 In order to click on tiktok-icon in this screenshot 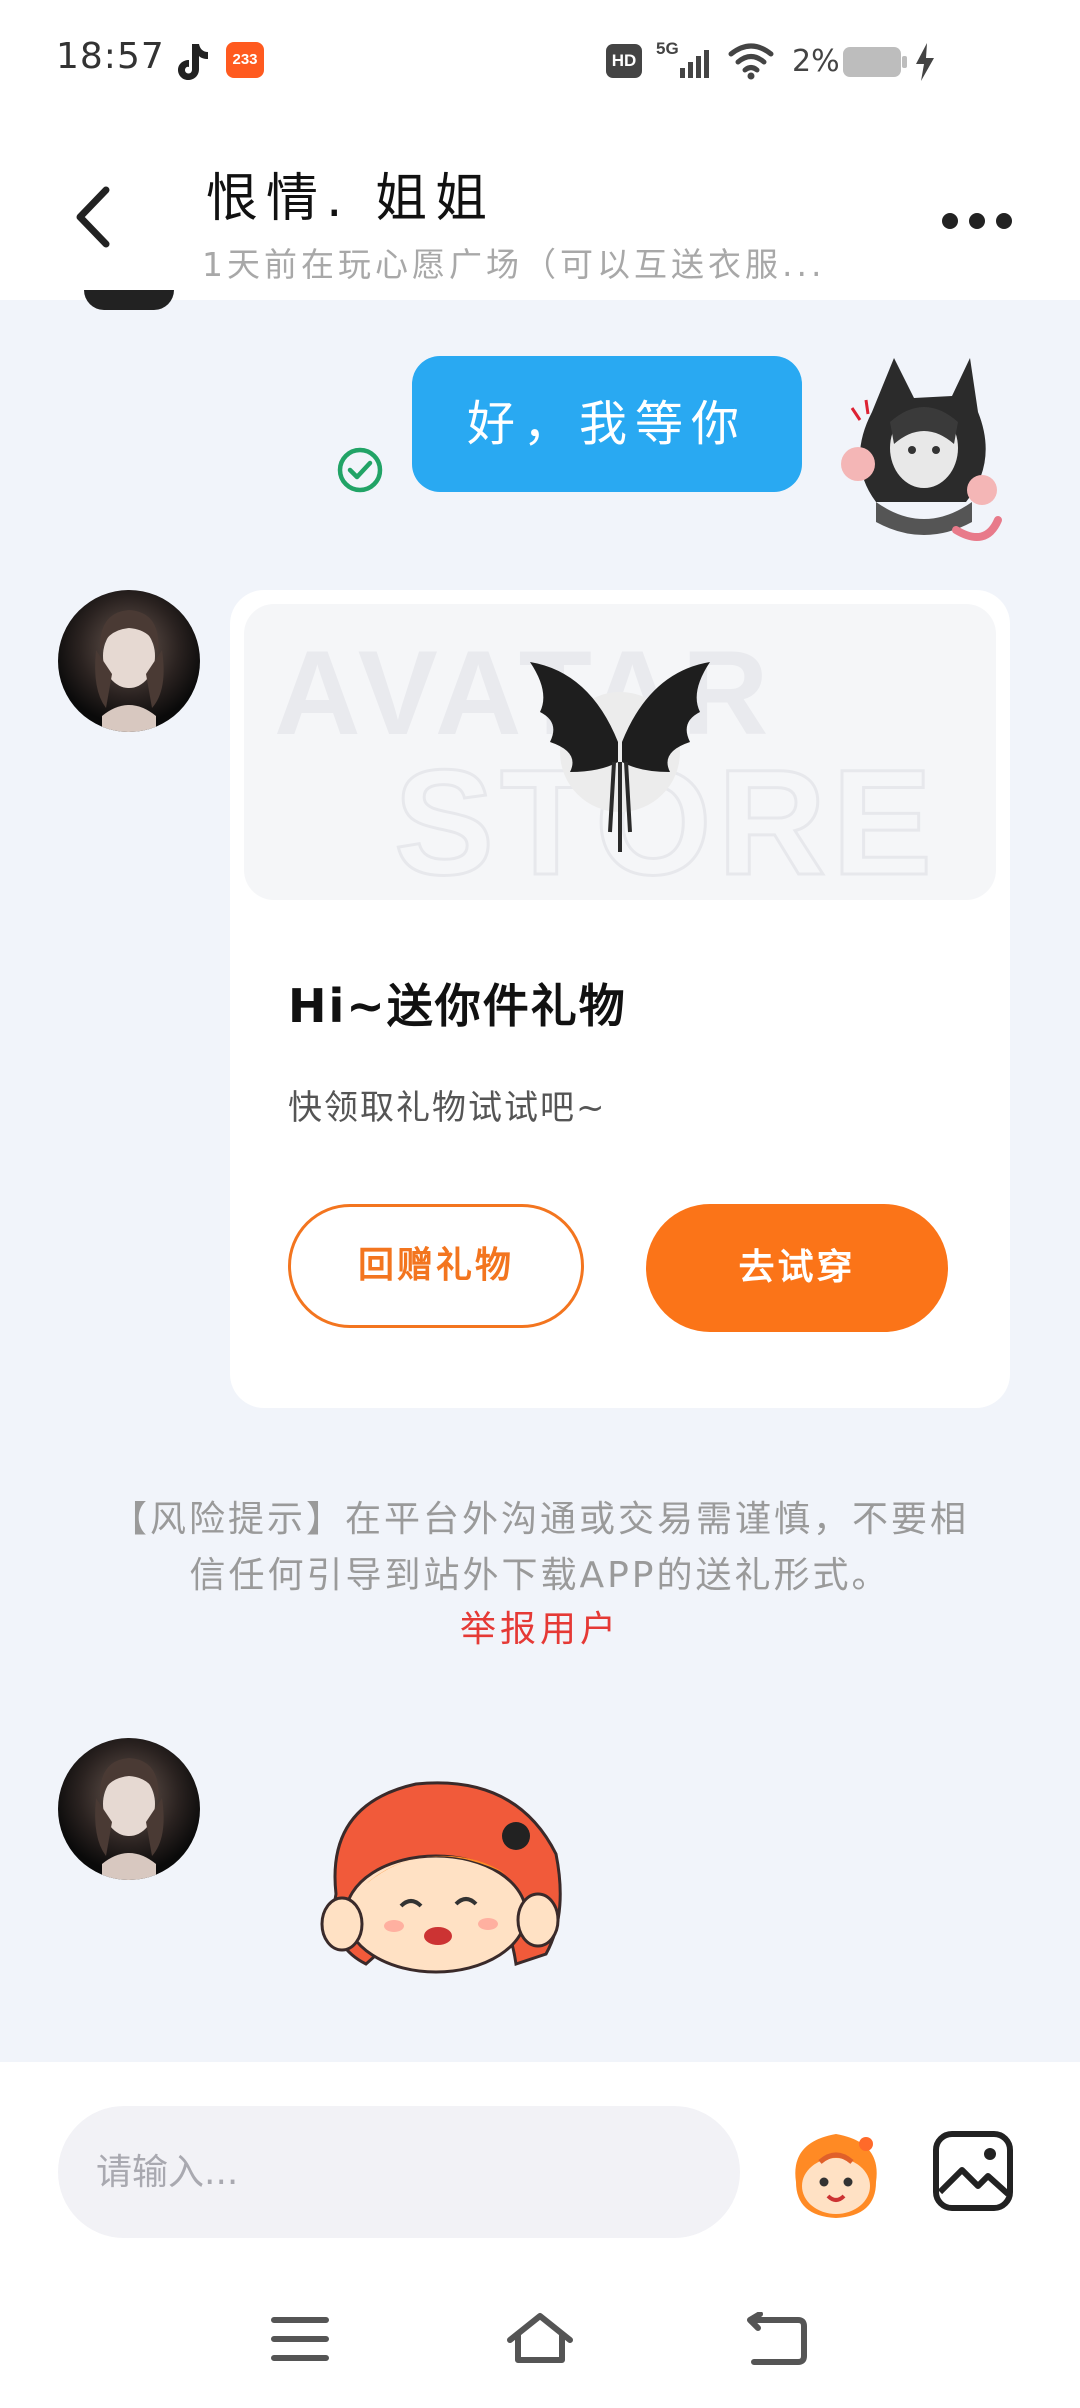, I will do `click(193, 62)`.